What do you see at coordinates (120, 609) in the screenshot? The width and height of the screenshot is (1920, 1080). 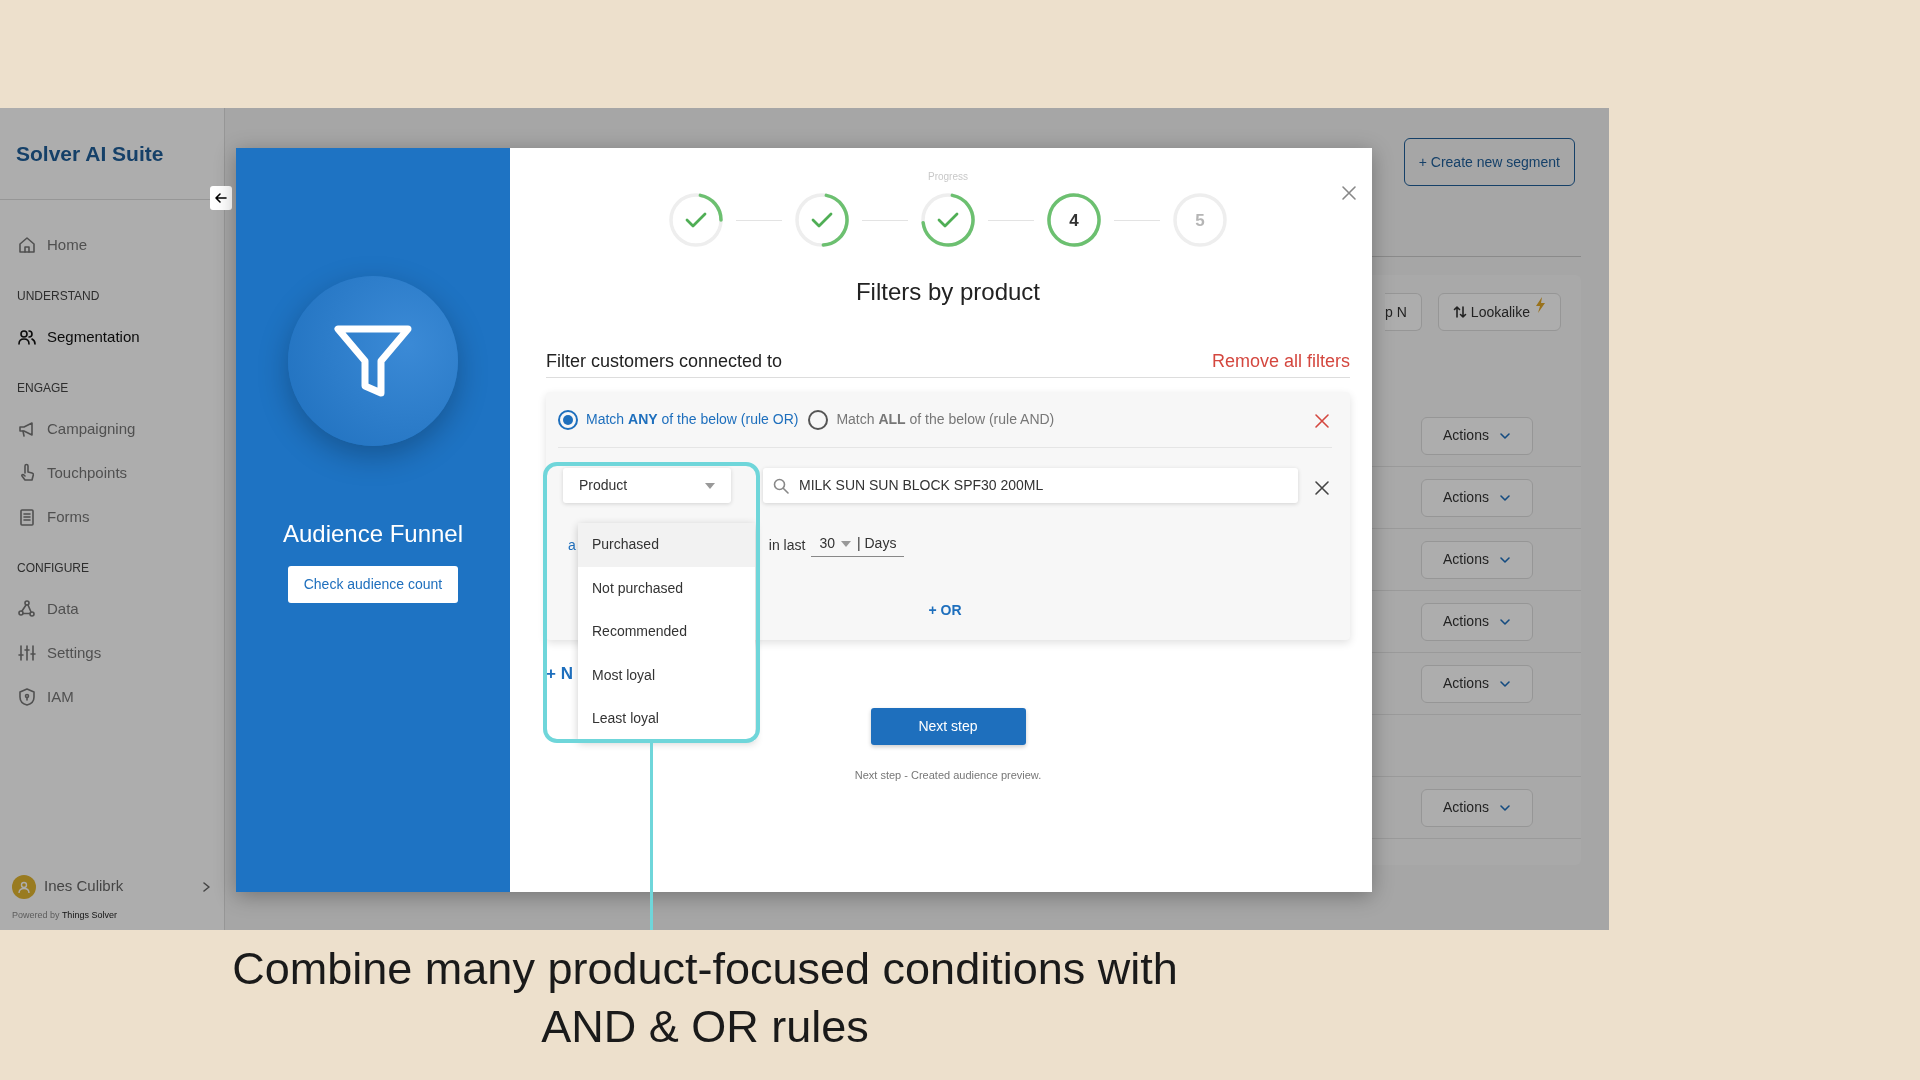 I see `sidebar-item: Data` at bounding box center [120, 609].